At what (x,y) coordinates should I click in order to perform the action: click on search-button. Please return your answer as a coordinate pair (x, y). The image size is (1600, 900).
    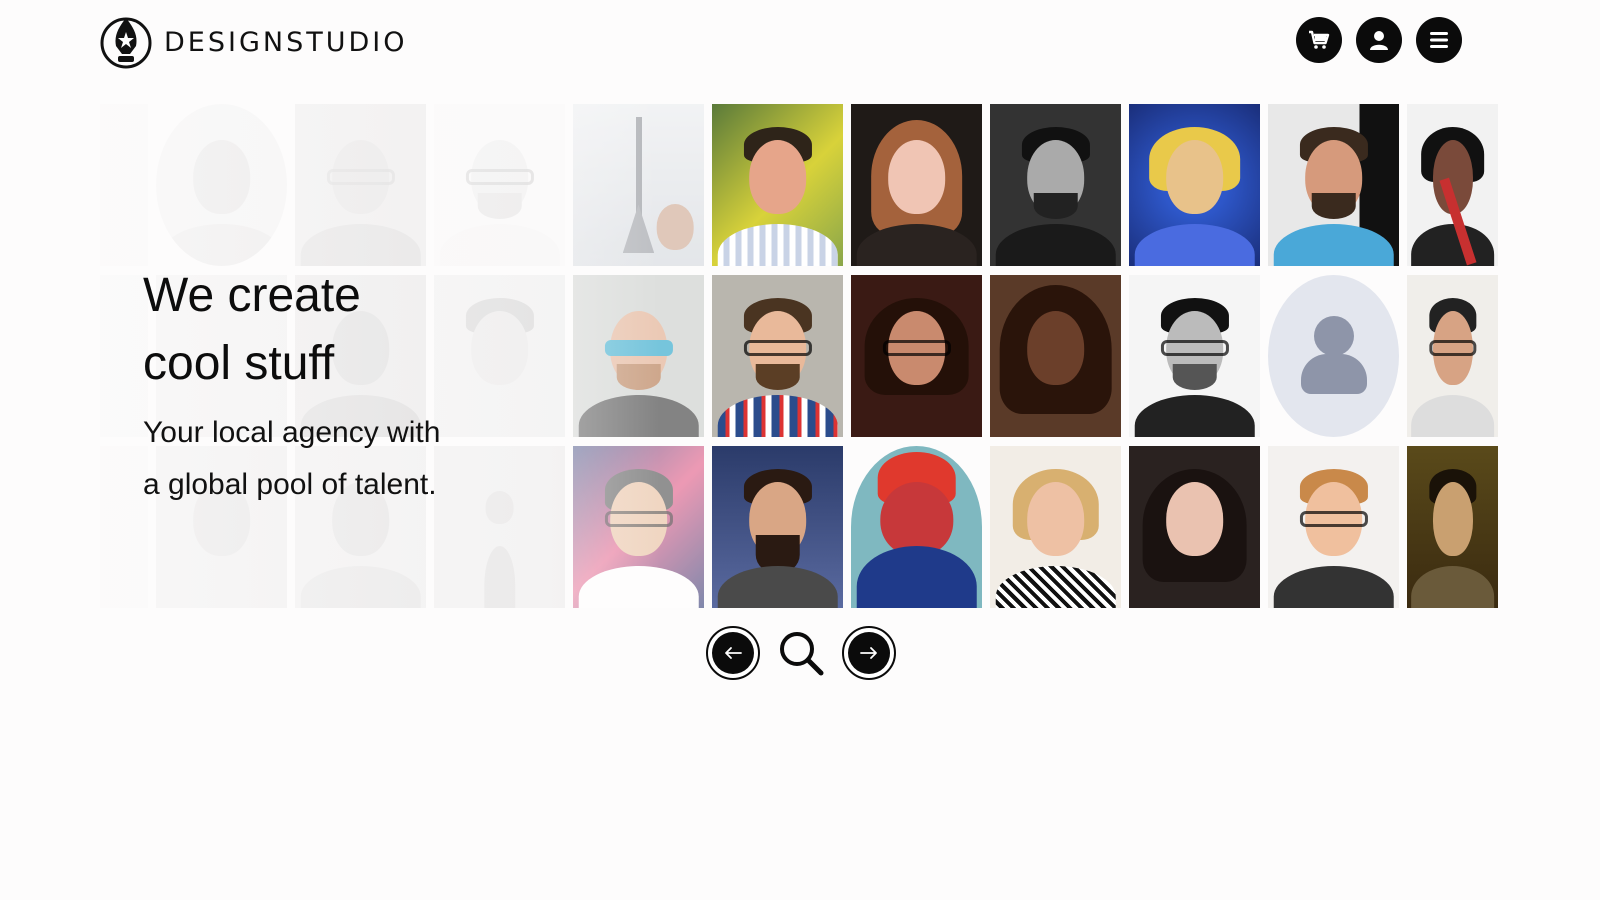
    Looking at the image, I should click on (801, 653).